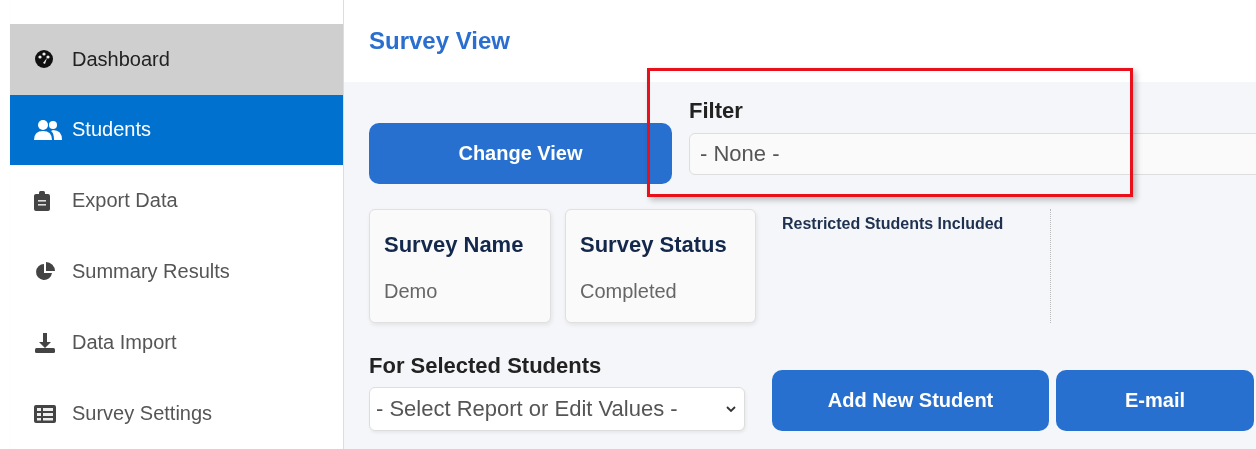  I want to click on sidebar-item: Dashboard, so click(176, 59).